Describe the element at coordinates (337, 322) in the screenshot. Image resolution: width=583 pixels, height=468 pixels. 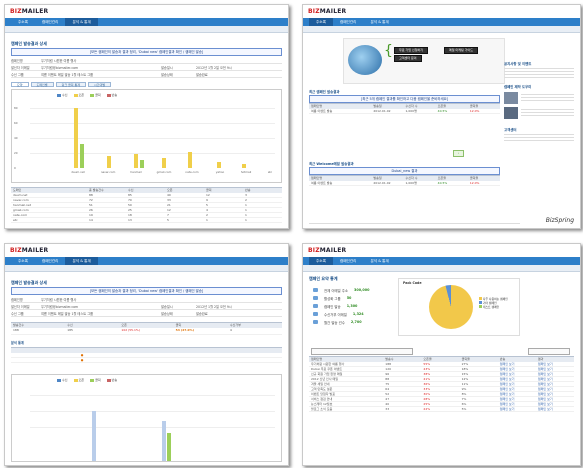
I see `stat-row: 월간 발송 건수 2,700` at that location.